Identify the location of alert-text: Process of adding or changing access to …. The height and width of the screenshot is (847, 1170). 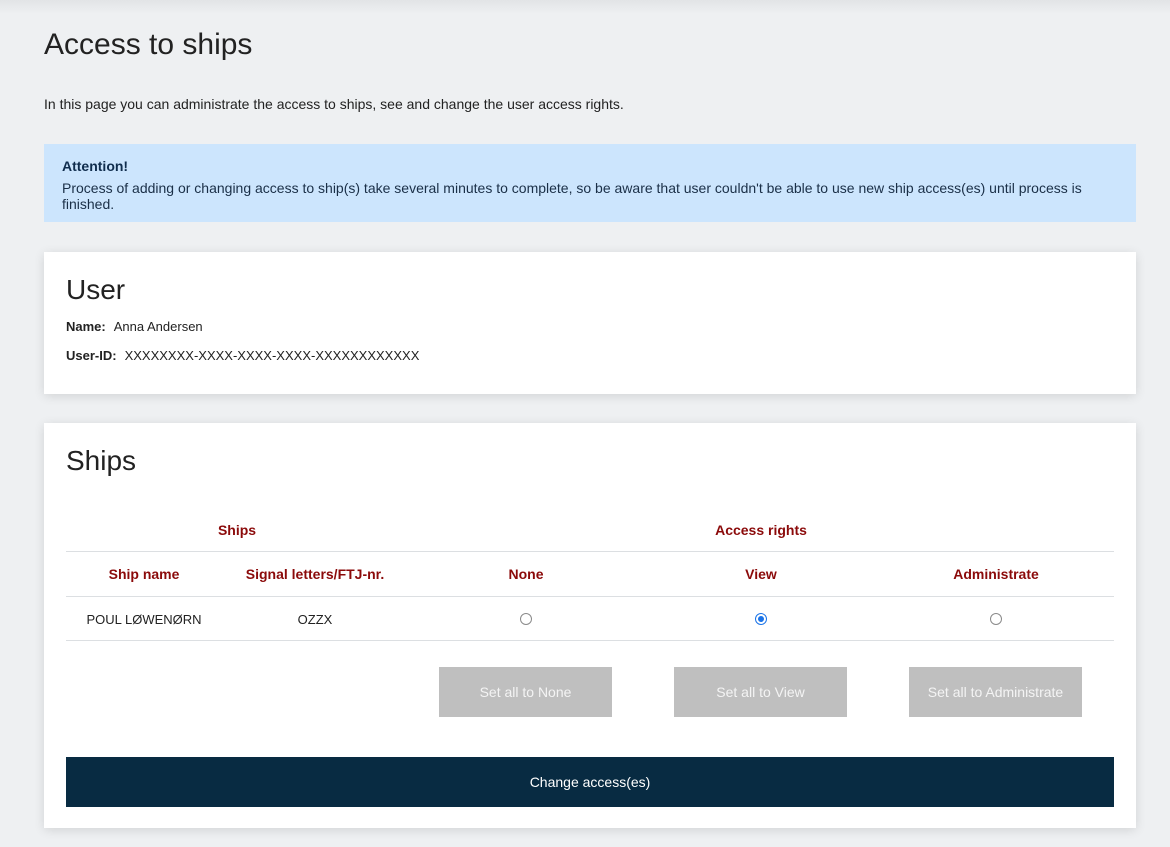
(572, 196).